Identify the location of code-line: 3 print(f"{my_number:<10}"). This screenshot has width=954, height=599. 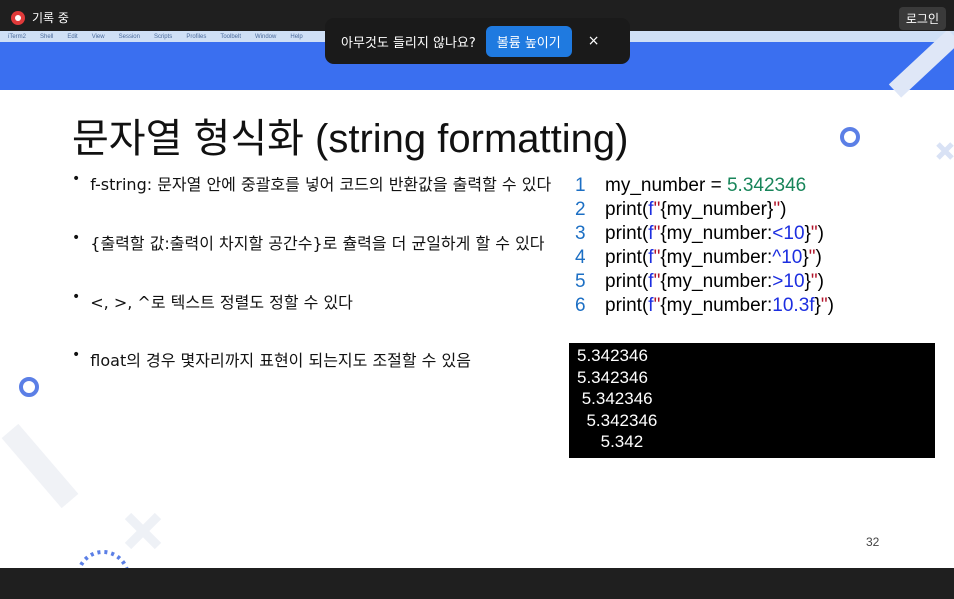
(699, 233).